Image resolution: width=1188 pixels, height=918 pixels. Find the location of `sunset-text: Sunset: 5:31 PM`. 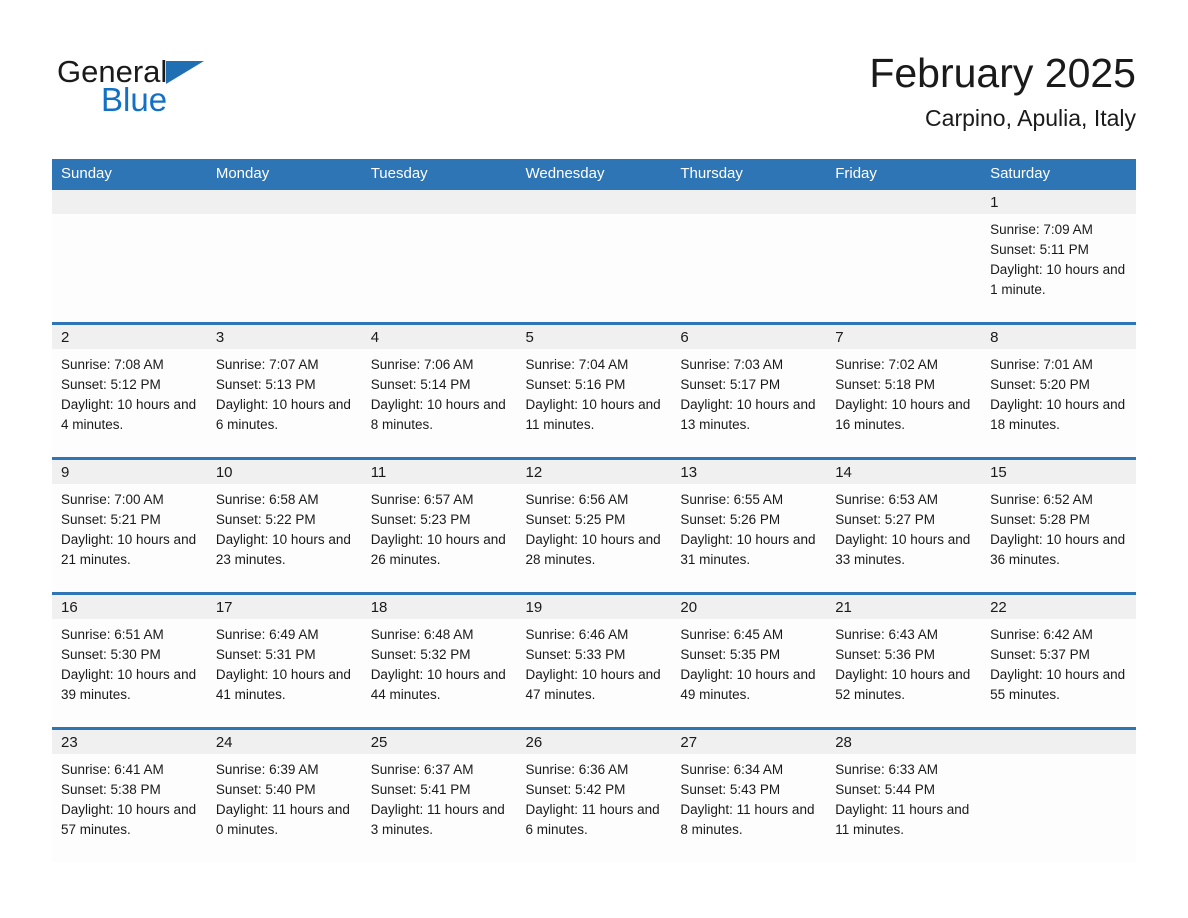

sunset-text: Sunset: 5:31 PM is located at coordinates (265, 654).